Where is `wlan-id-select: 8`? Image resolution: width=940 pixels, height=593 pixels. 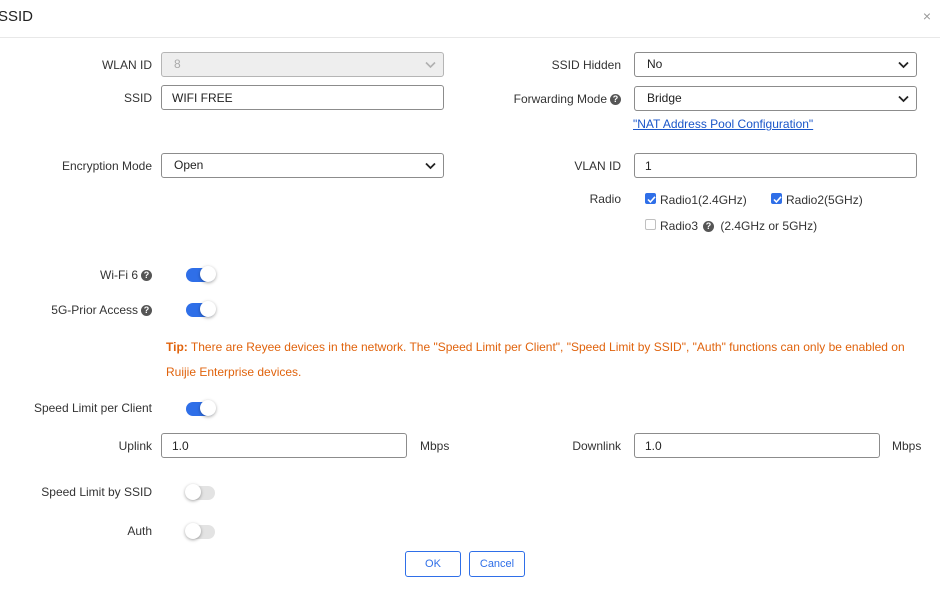 wlan-id-select: 8 is located at coordinates (302, 64).